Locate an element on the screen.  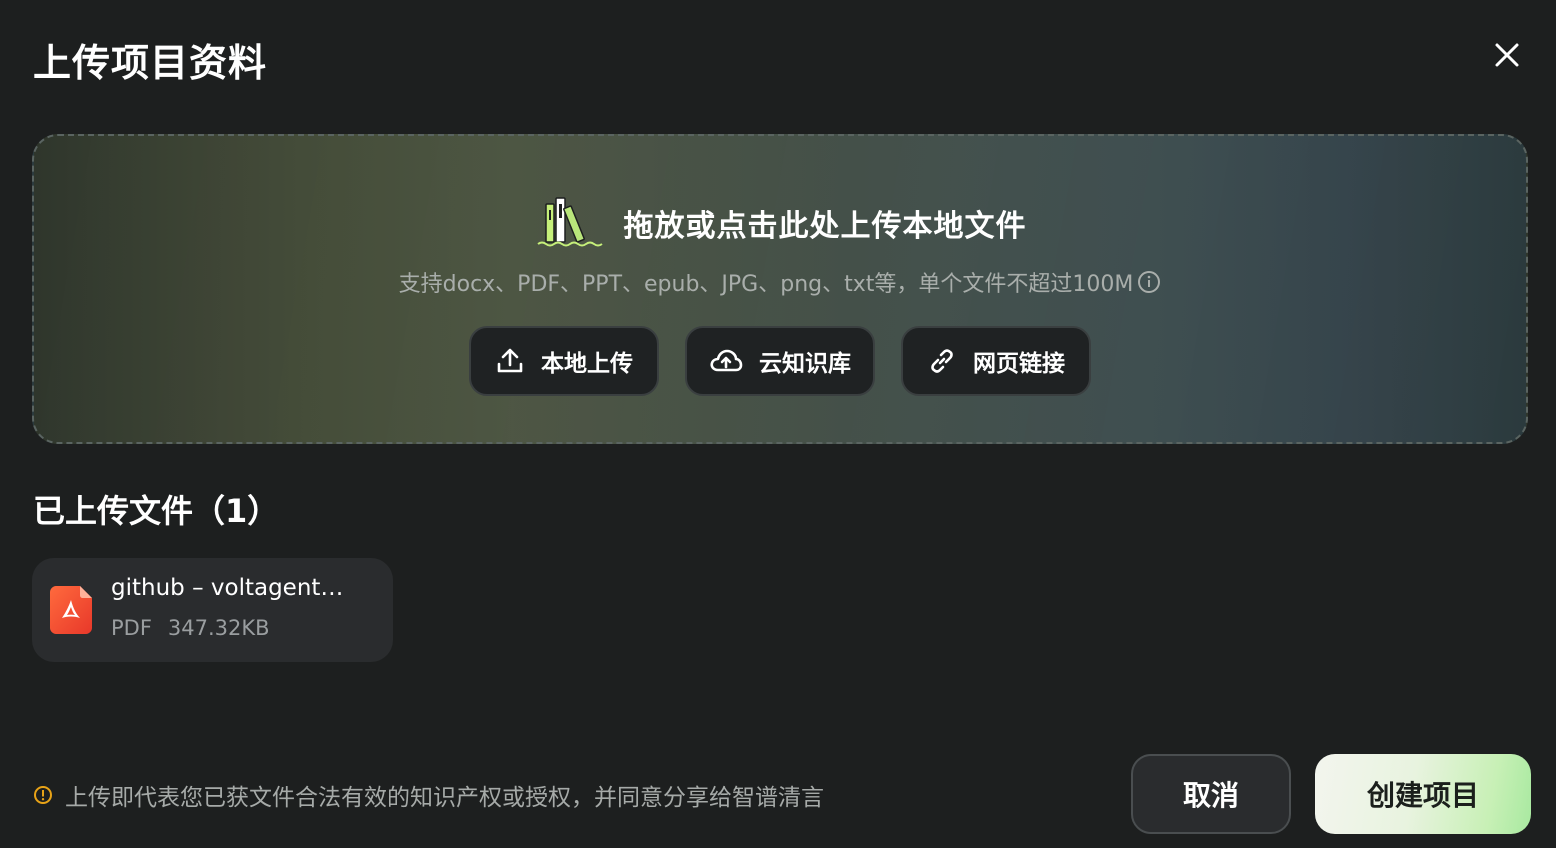
close-icon is located at coordinates (1507, 55).